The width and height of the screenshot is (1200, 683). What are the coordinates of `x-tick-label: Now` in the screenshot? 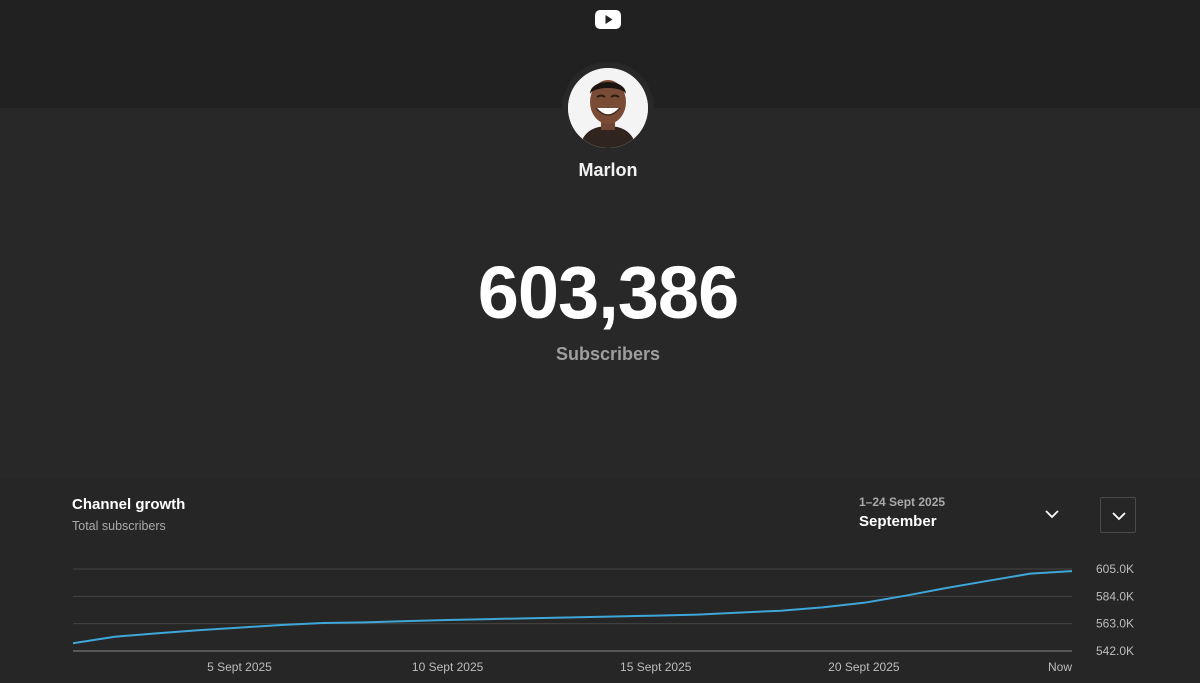 It's located at (1060, 667).